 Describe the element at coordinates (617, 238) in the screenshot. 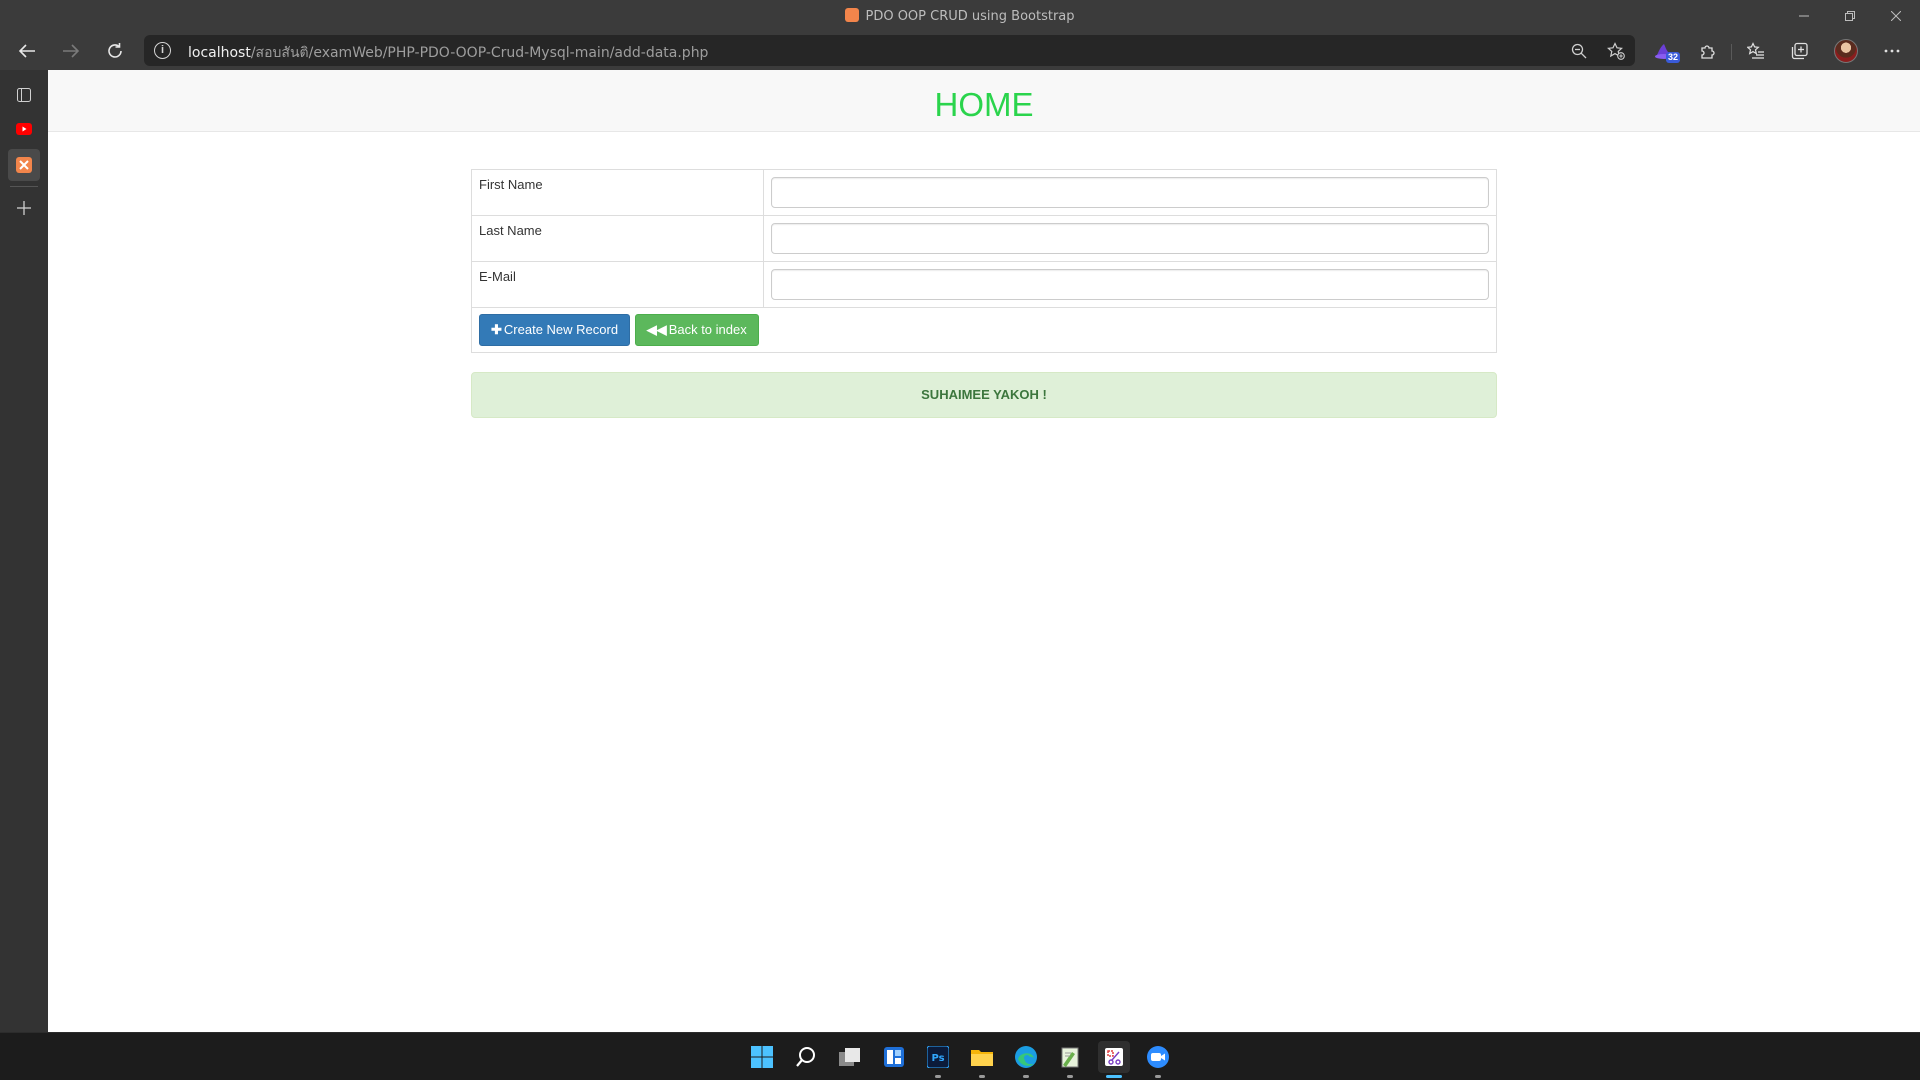

I see `last-name-label: Last Name` at that location.